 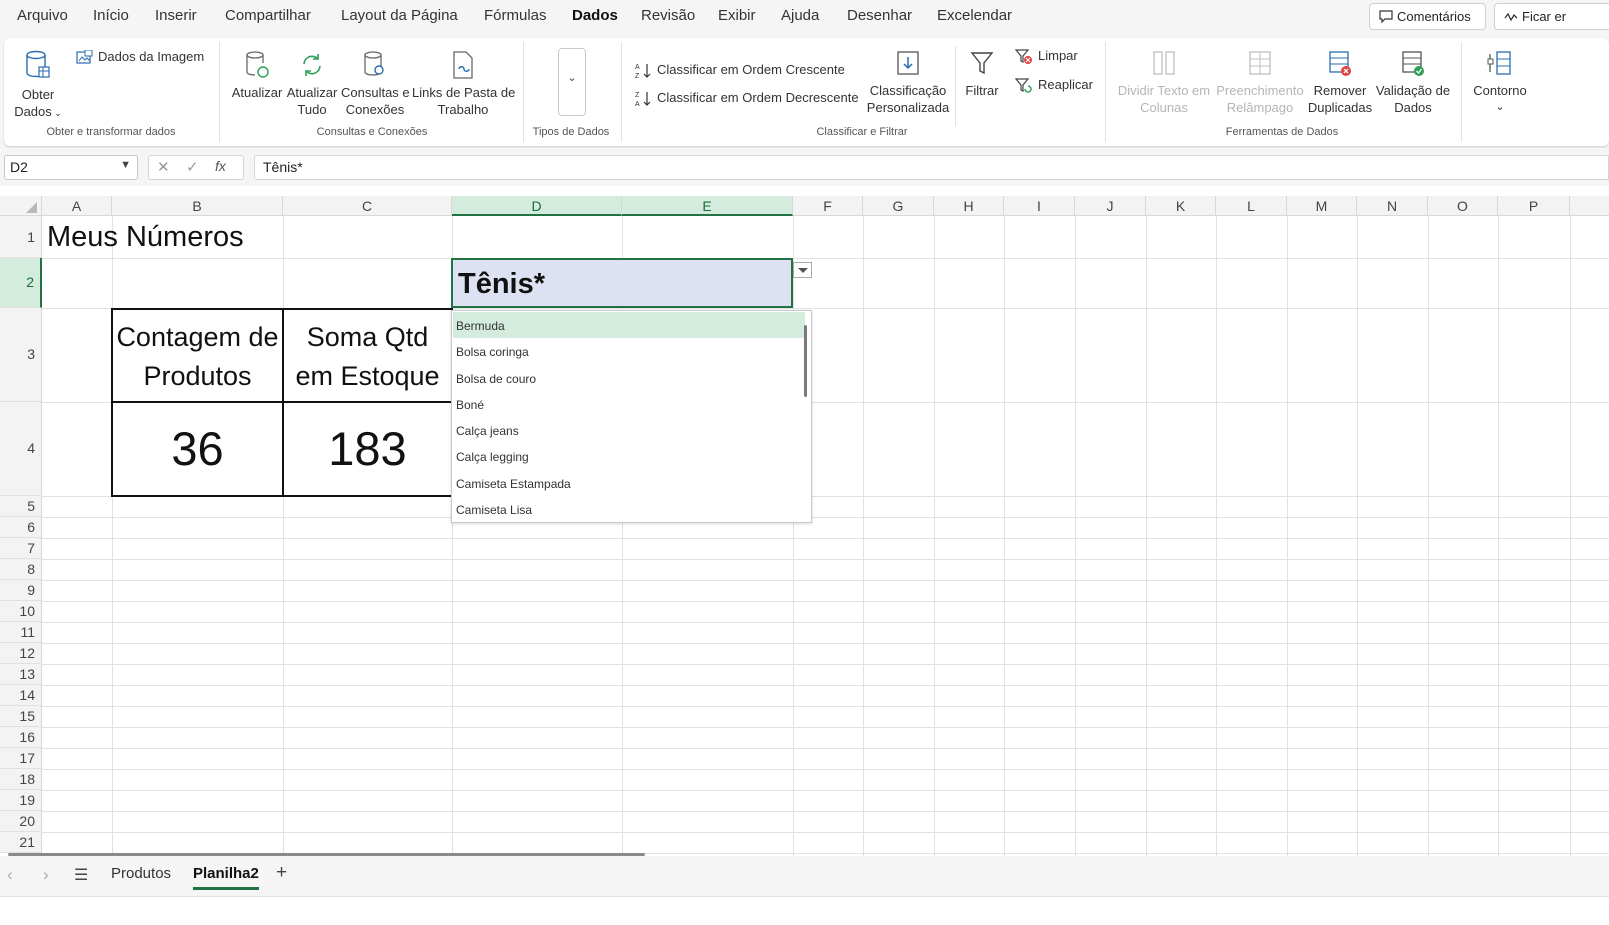 What do you see at coordinates (629, 456) in the screenshot?
I see `dropdown-option-calca-legging: Calça legging` at bounding box center [629, 456].